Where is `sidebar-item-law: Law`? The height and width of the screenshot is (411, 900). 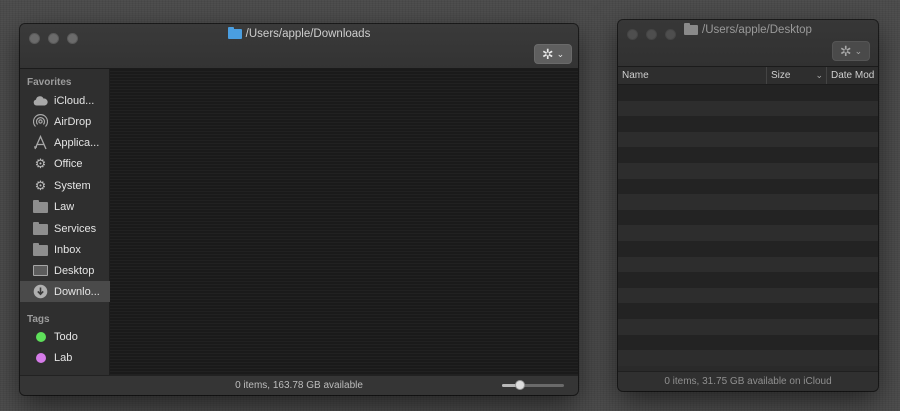 sidebar-item-law: Law is located at coordinates (65, 206).